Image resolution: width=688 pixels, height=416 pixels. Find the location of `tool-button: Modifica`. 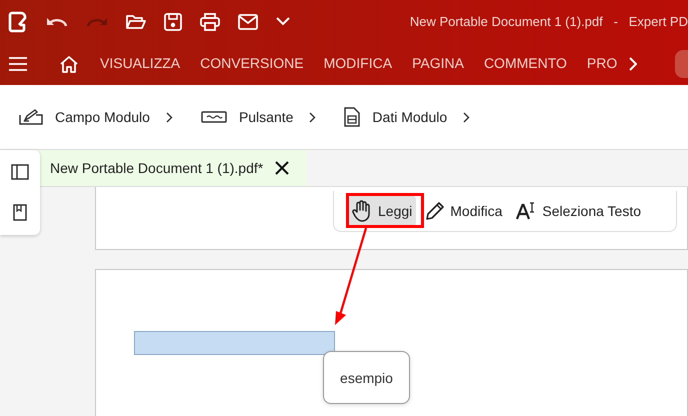

tool-button: Modifica is located at coordinates (464, 211).